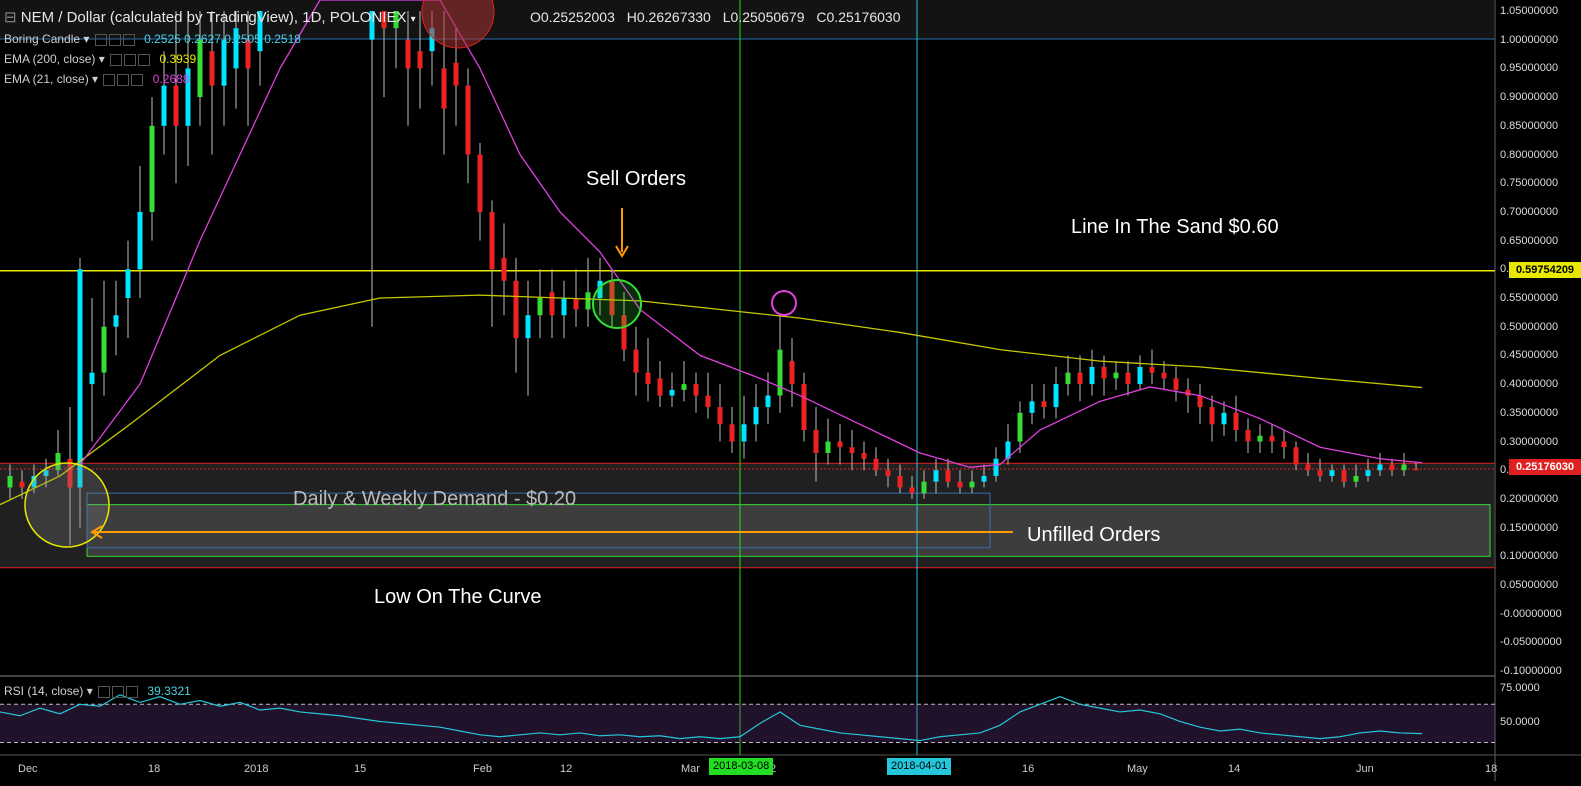 The width and height of the screenshot is (1581, 786). I want to click on price-tick-label: 0.10000000, so click(1529, 556).